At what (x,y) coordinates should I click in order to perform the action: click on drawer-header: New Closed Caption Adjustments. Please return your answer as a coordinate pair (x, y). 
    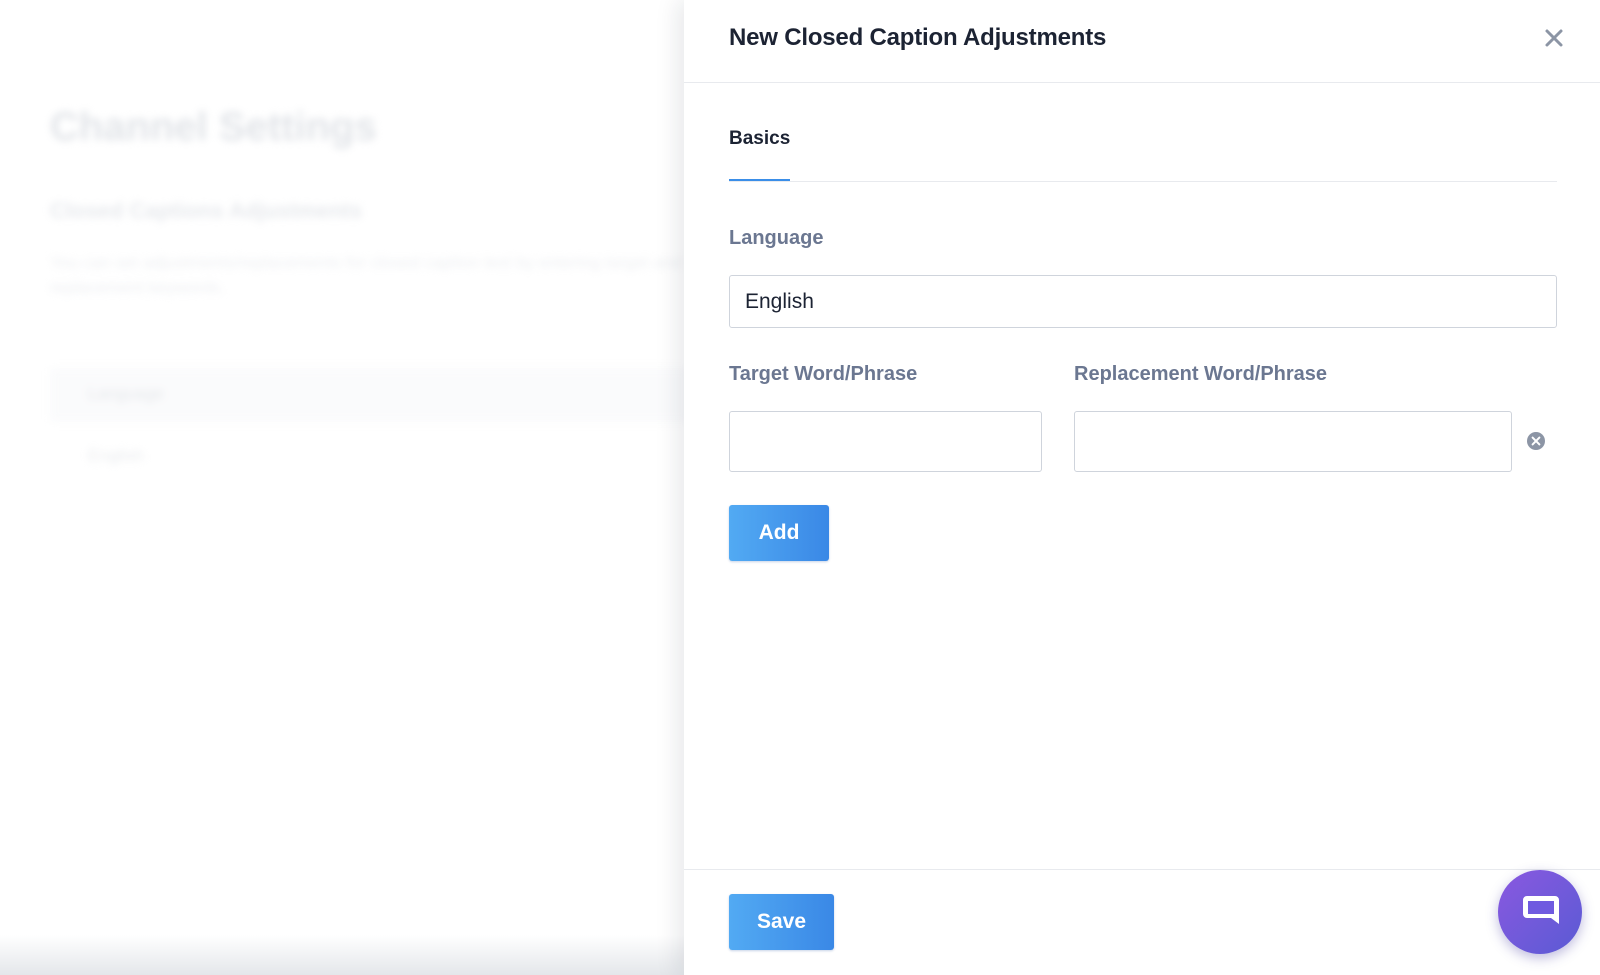
    Looking at the image, I should click on (1142, 41).